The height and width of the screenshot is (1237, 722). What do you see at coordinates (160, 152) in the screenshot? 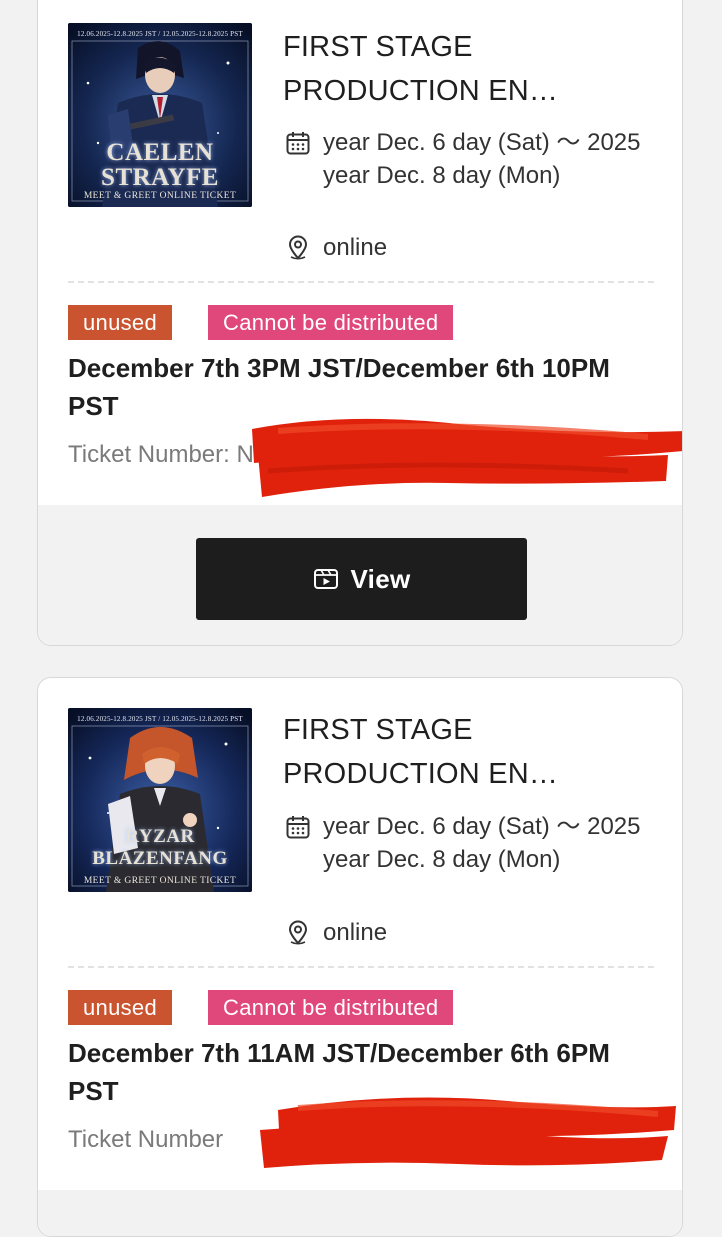
I see `thumbnail-name-line-1: CAELEN` at bounding box center [160, 152].